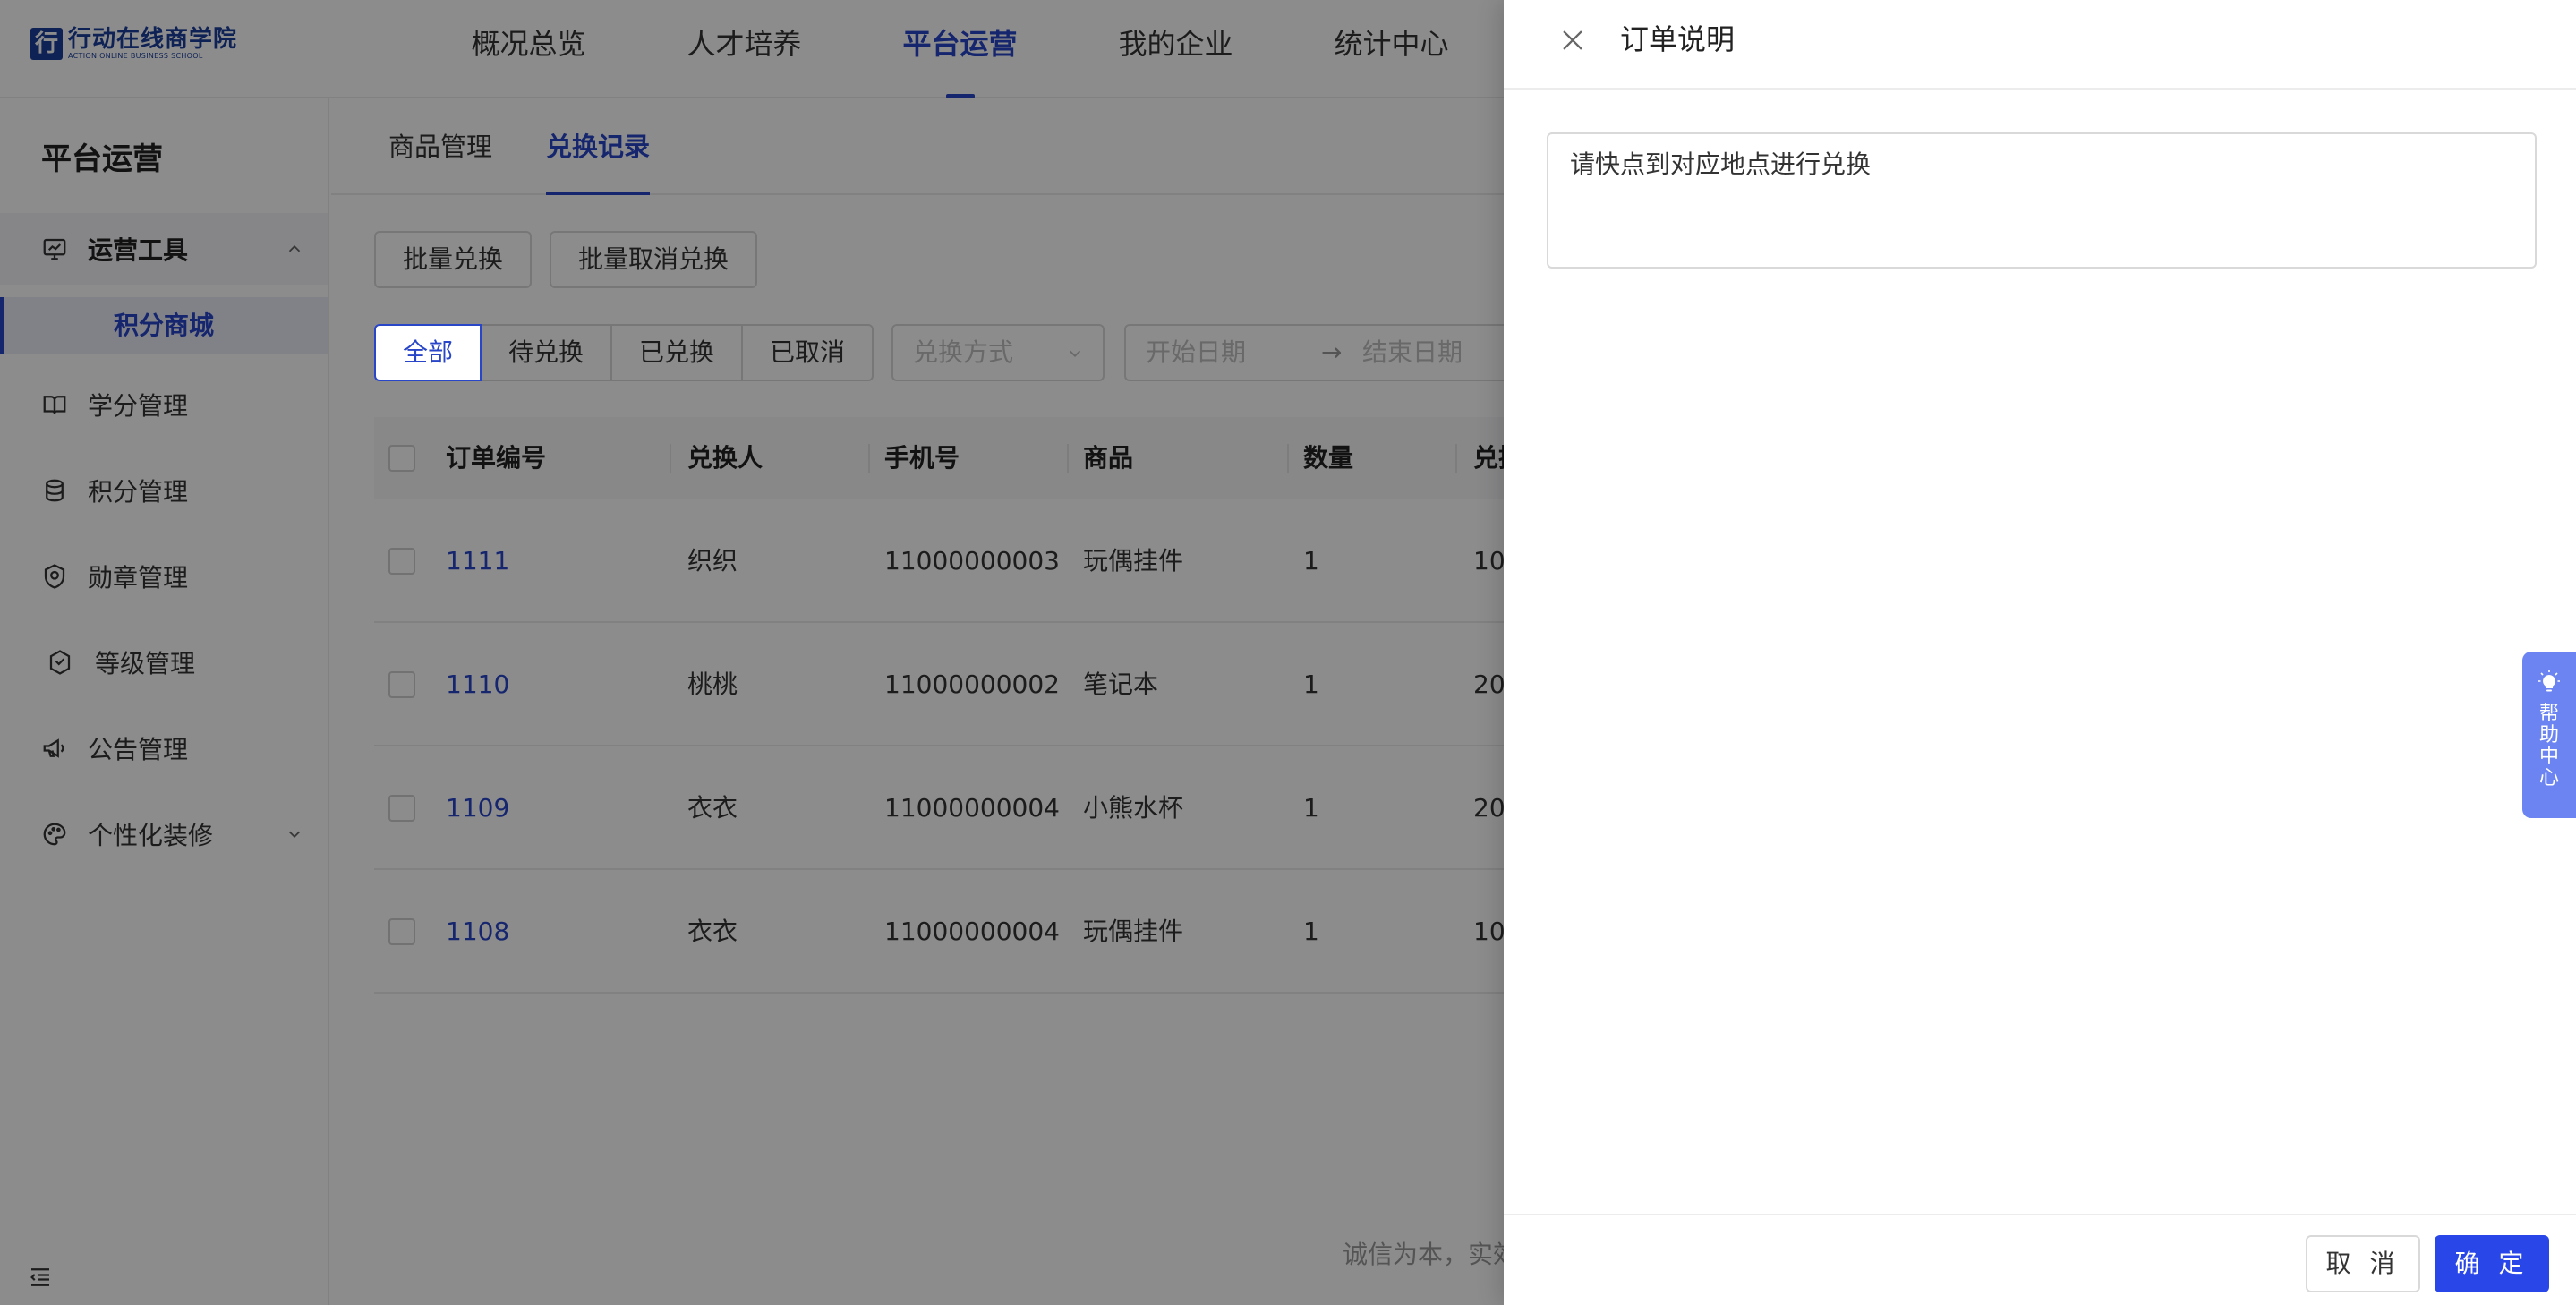 The image size is (2576, 1305). What do you see at coordinates (428, 352) in the screenshot?
I see `filter-all: 全部` at bounding box center [428, 352].